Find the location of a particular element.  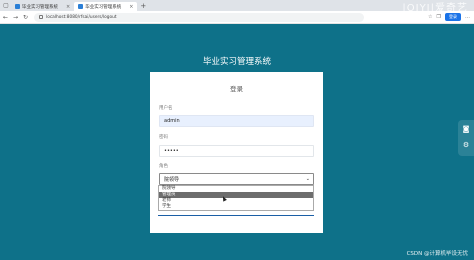

browser-tab-2: 毕业实习管理系统 × is located at coordinates (106, 6).